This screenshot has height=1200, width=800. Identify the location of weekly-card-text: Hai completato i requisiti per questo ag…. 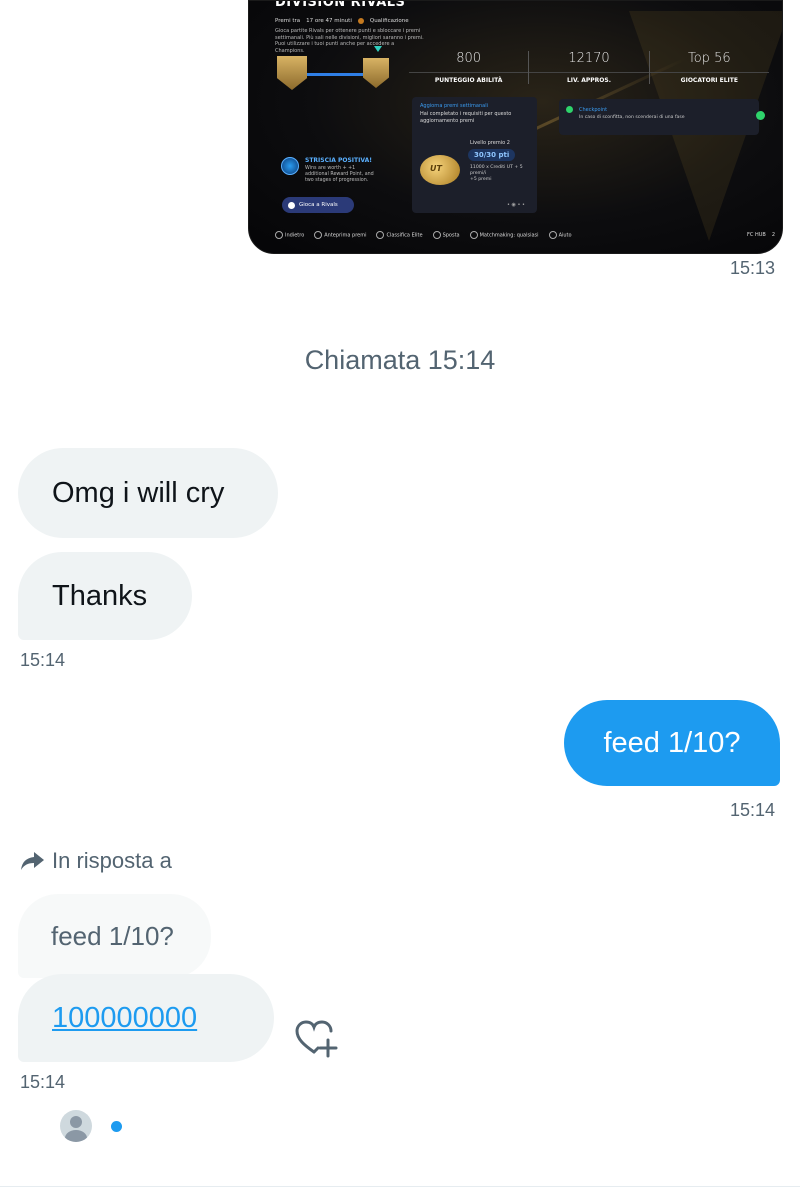
(466, 117).